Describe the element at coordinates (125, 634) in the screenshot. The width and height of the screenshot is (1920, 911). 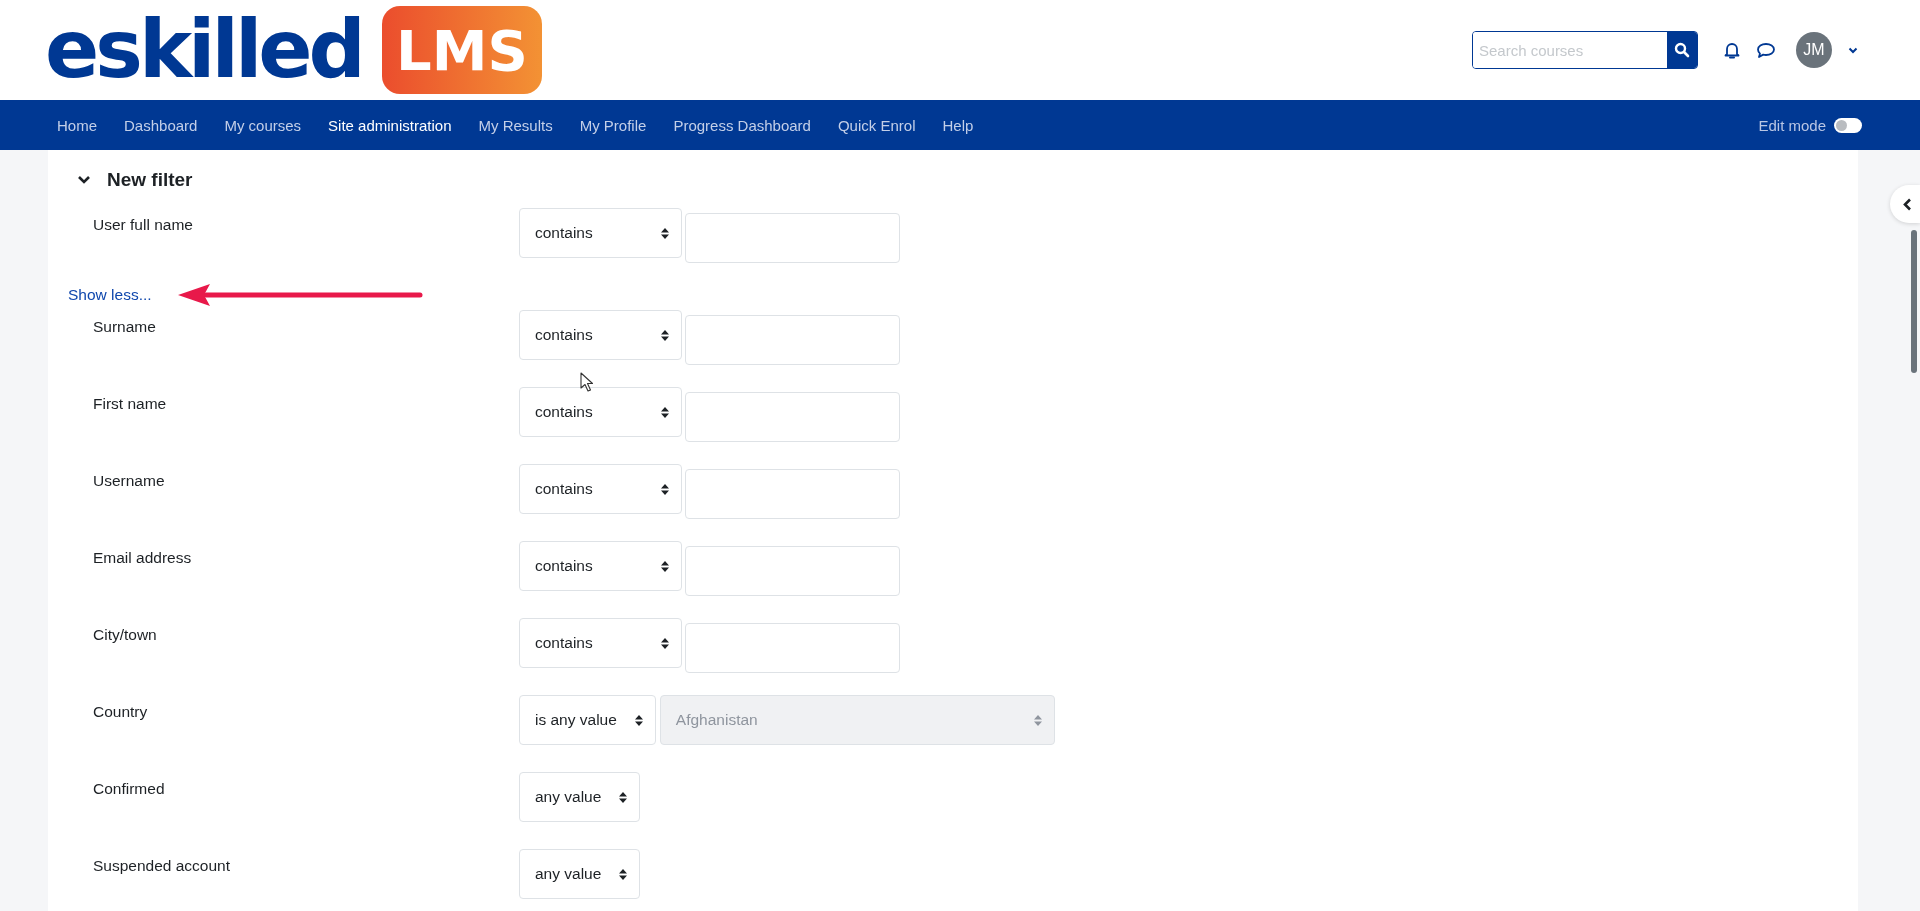
I see `field-label: City/town` at that location.